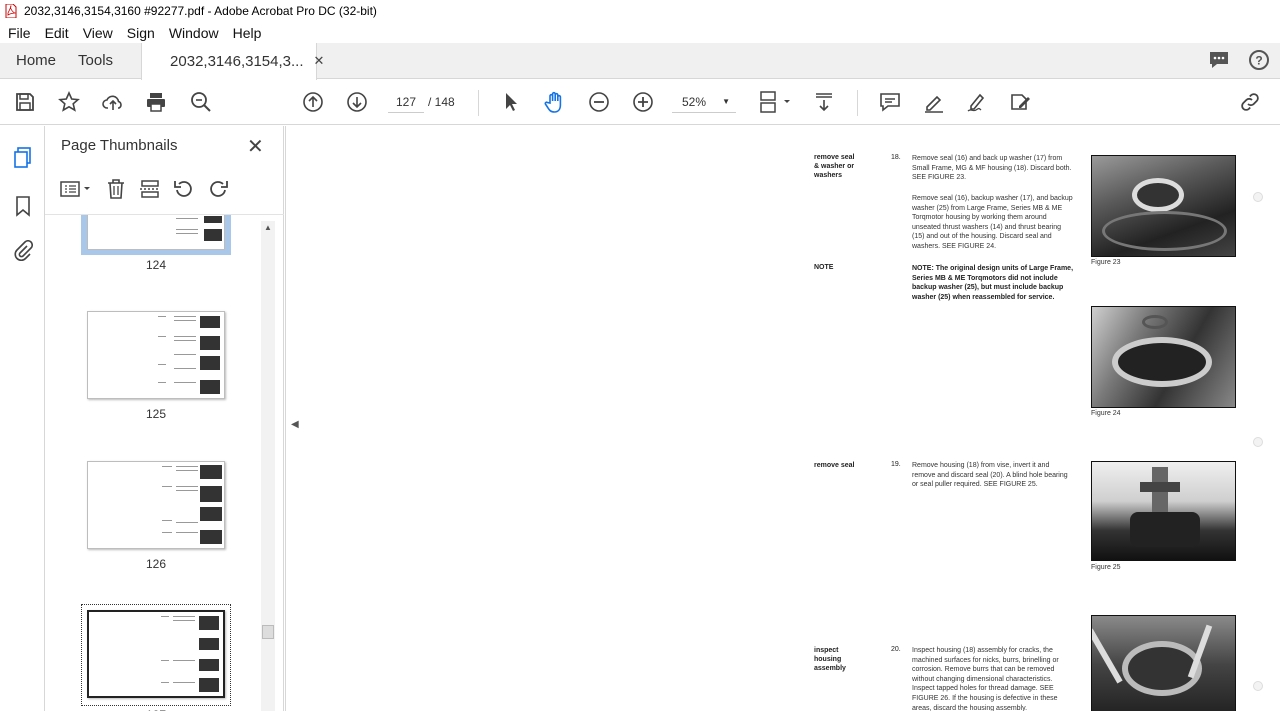 This screenshot has width=1280, height=711. What do you see at coordinates (268, 632) in the screenshot?
I see `scrollbar-thumb` at bounding box center [268, 632].